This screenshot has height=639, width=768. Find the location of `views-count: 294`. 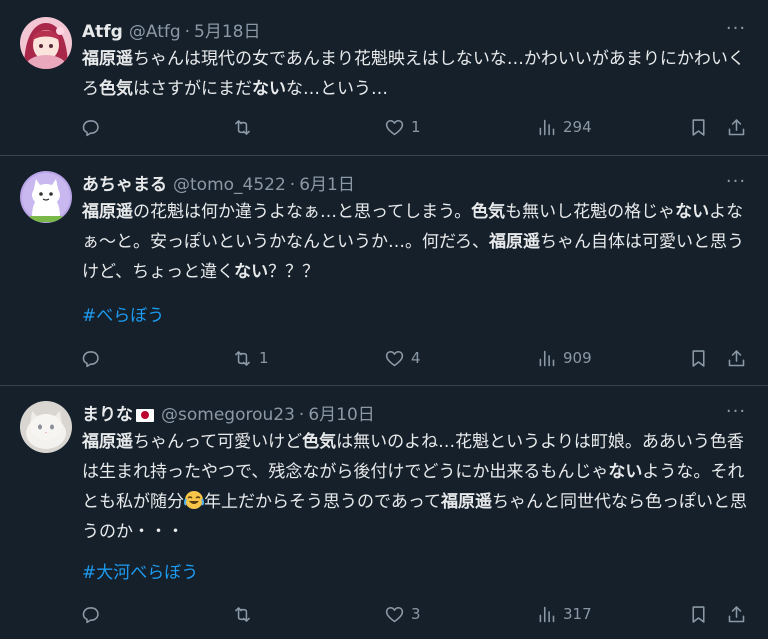

views-count: 294 is located at coordinates (577, 127).